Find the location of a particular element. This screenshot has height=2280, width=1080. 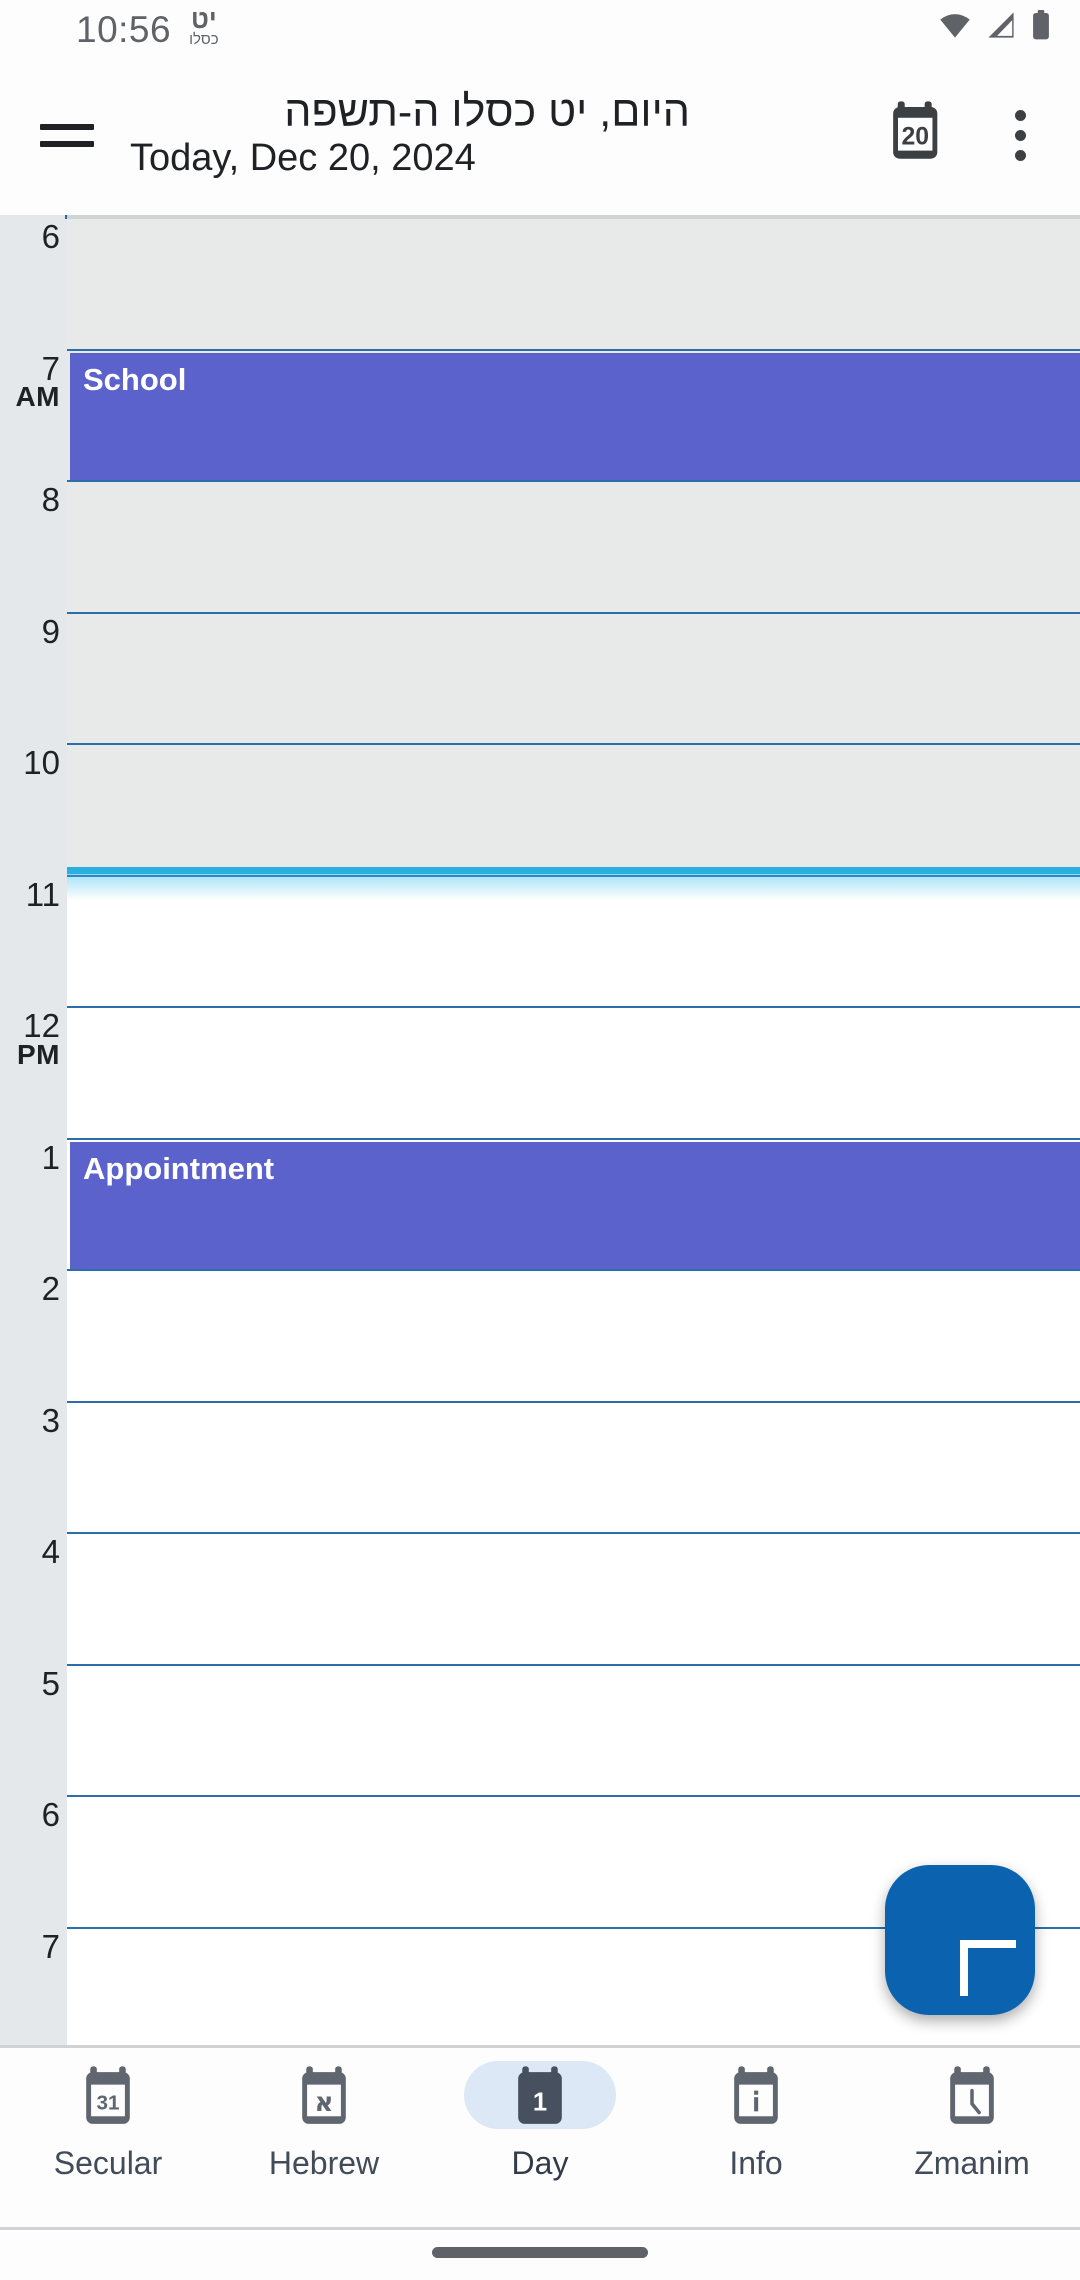

hour-label-ampm: AM is located at coordinates (37, 397).